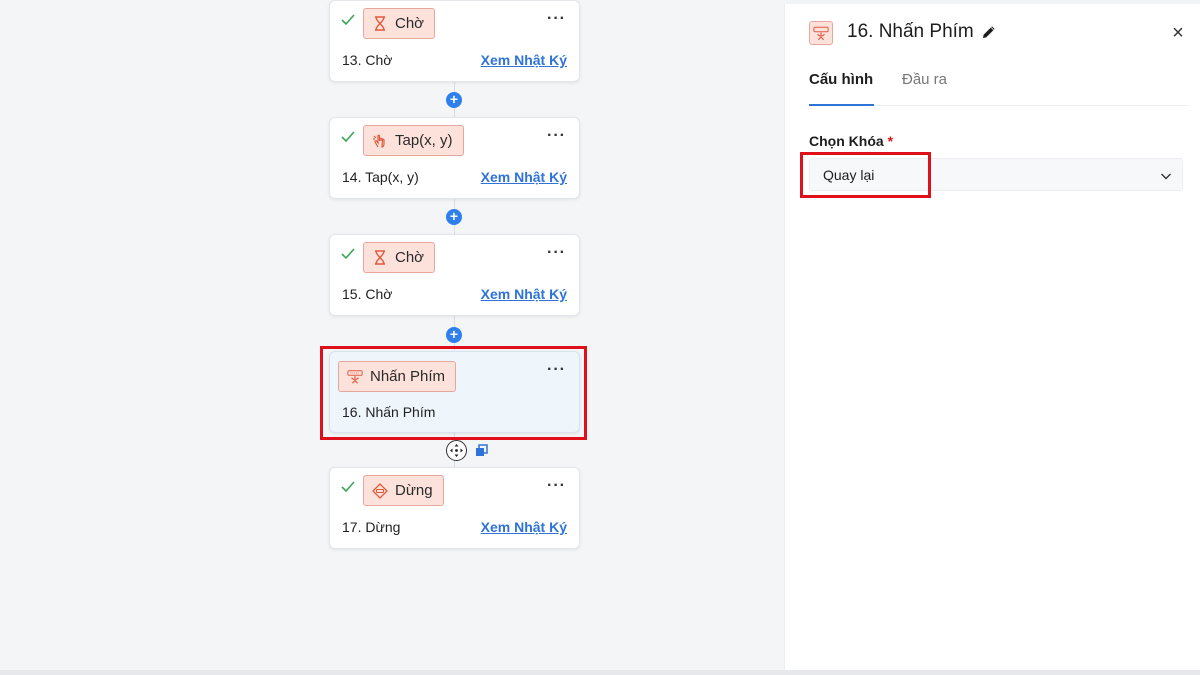 The width and height of the screenshot is (1200, 675). What do you see at coordinates (380, 141) in the screenshot?
I see `tap-hand-icon` at bounding box center [380, 141].